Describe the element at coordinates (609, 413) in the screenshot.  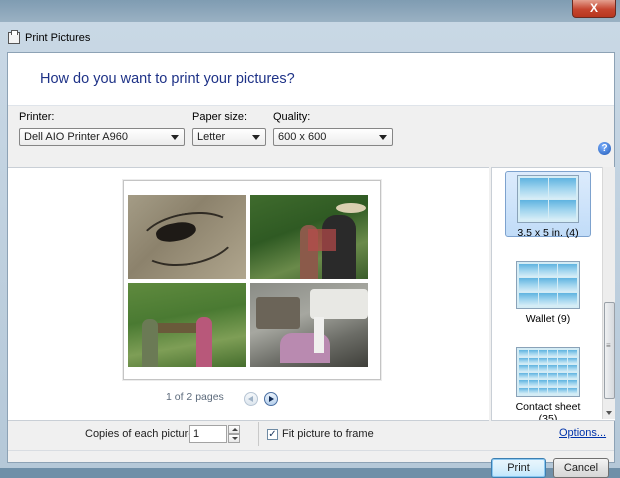
I see `scroll-down-arrow-icon` at that location.